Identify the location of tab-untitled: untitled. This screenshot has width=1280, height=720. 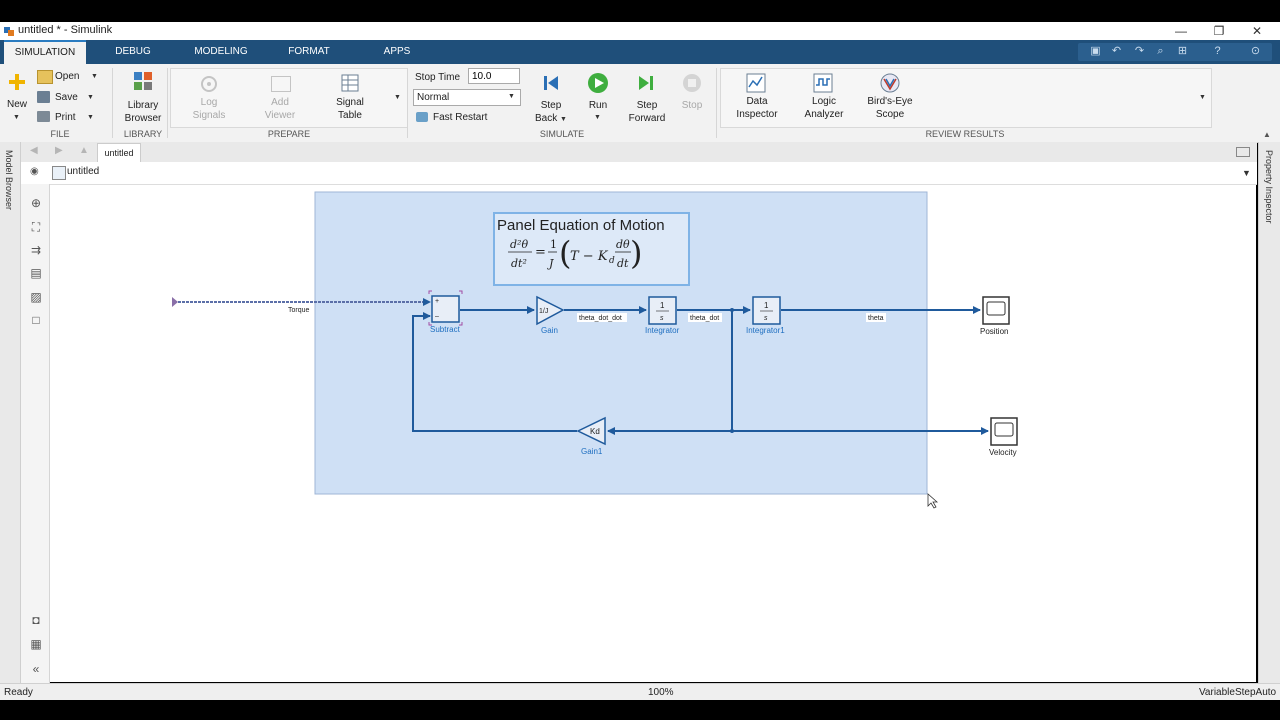
(119, 152).